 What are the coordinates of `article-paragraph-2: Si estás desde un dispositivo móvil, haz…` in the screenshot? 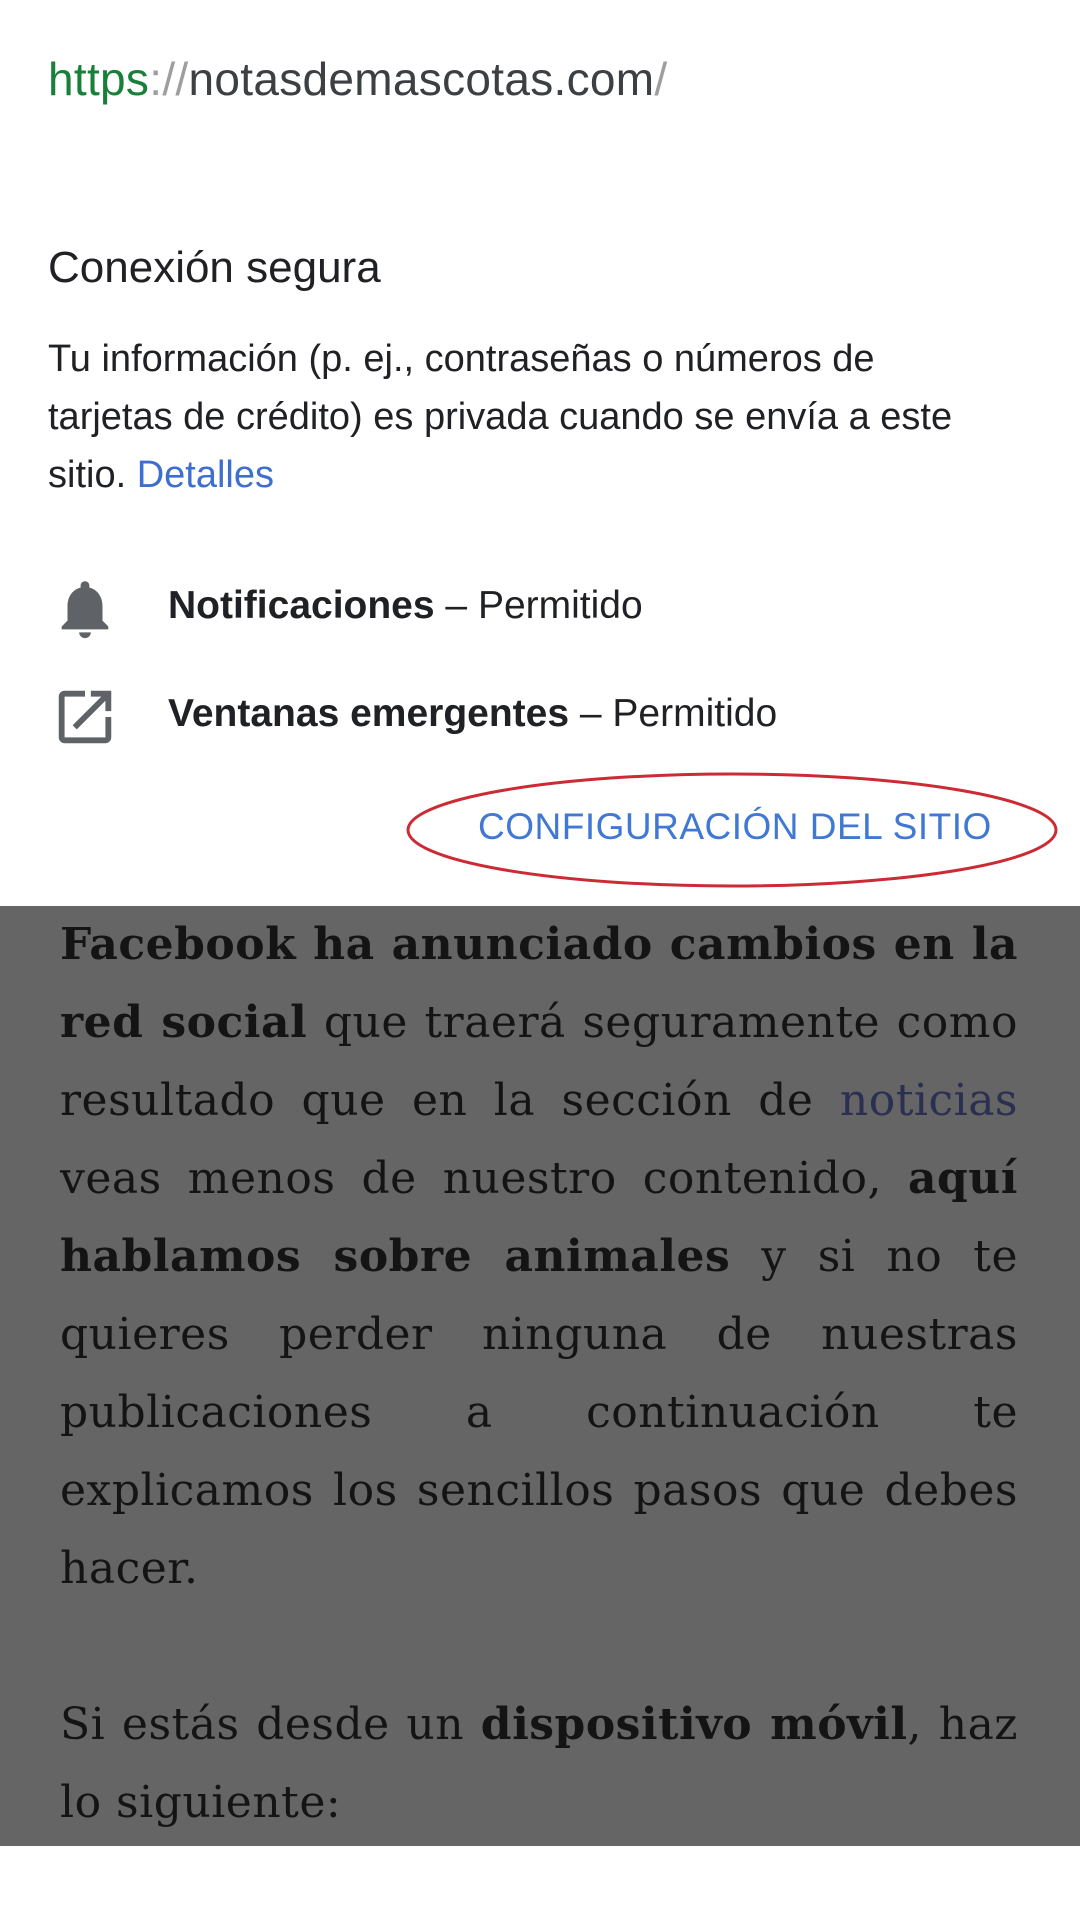 It's located at (539, 1764).